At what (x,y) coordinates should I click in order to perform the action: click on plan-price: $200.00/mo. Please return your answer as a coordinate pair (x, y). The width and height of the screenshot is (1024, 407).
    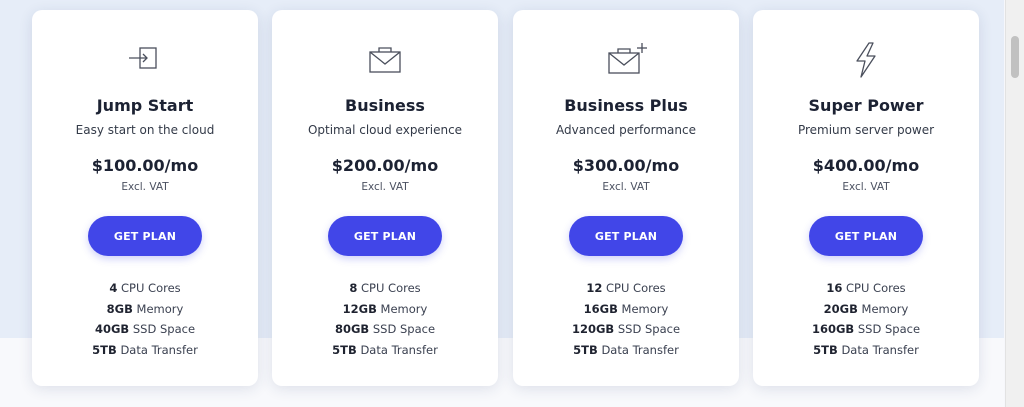
    Looking at the image, I should click on (385, 165).